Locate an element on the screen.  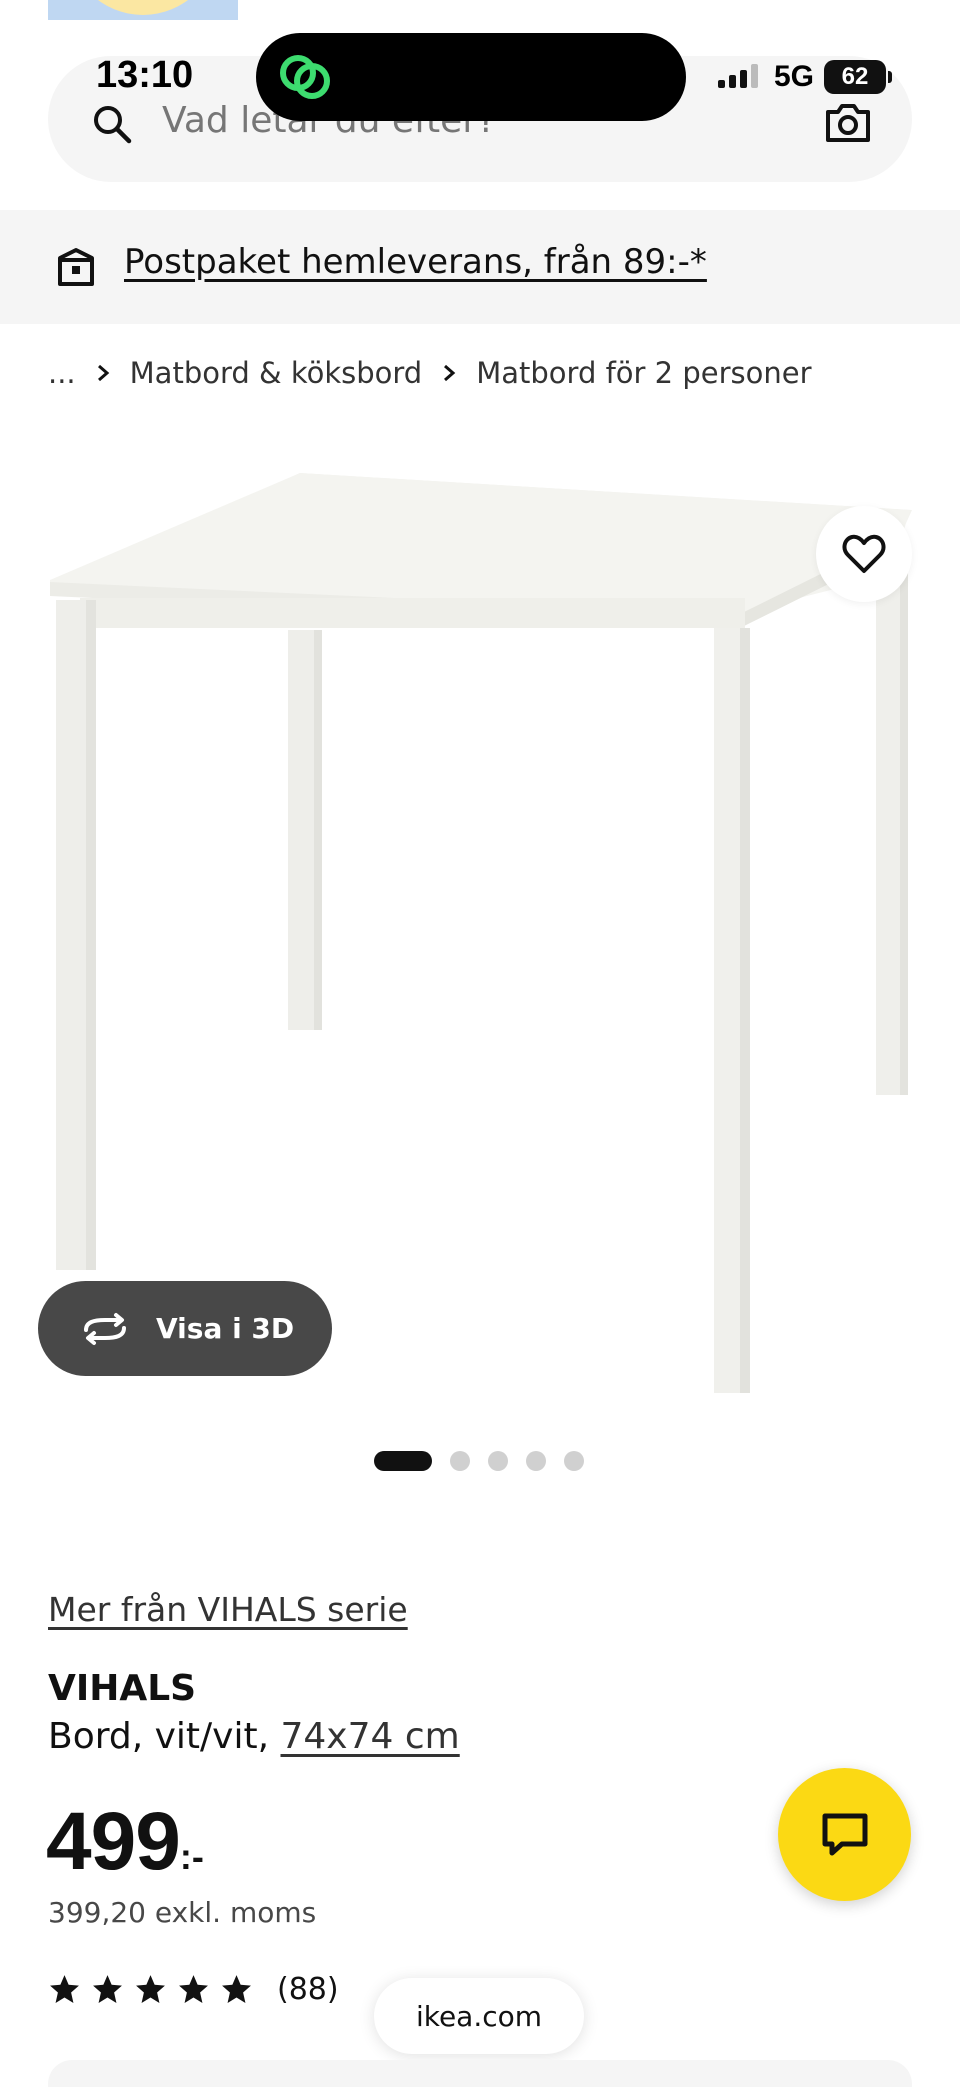
delivery-link: Postpaket hemleverans, från 89:-* is located at coordinates (415, 262).